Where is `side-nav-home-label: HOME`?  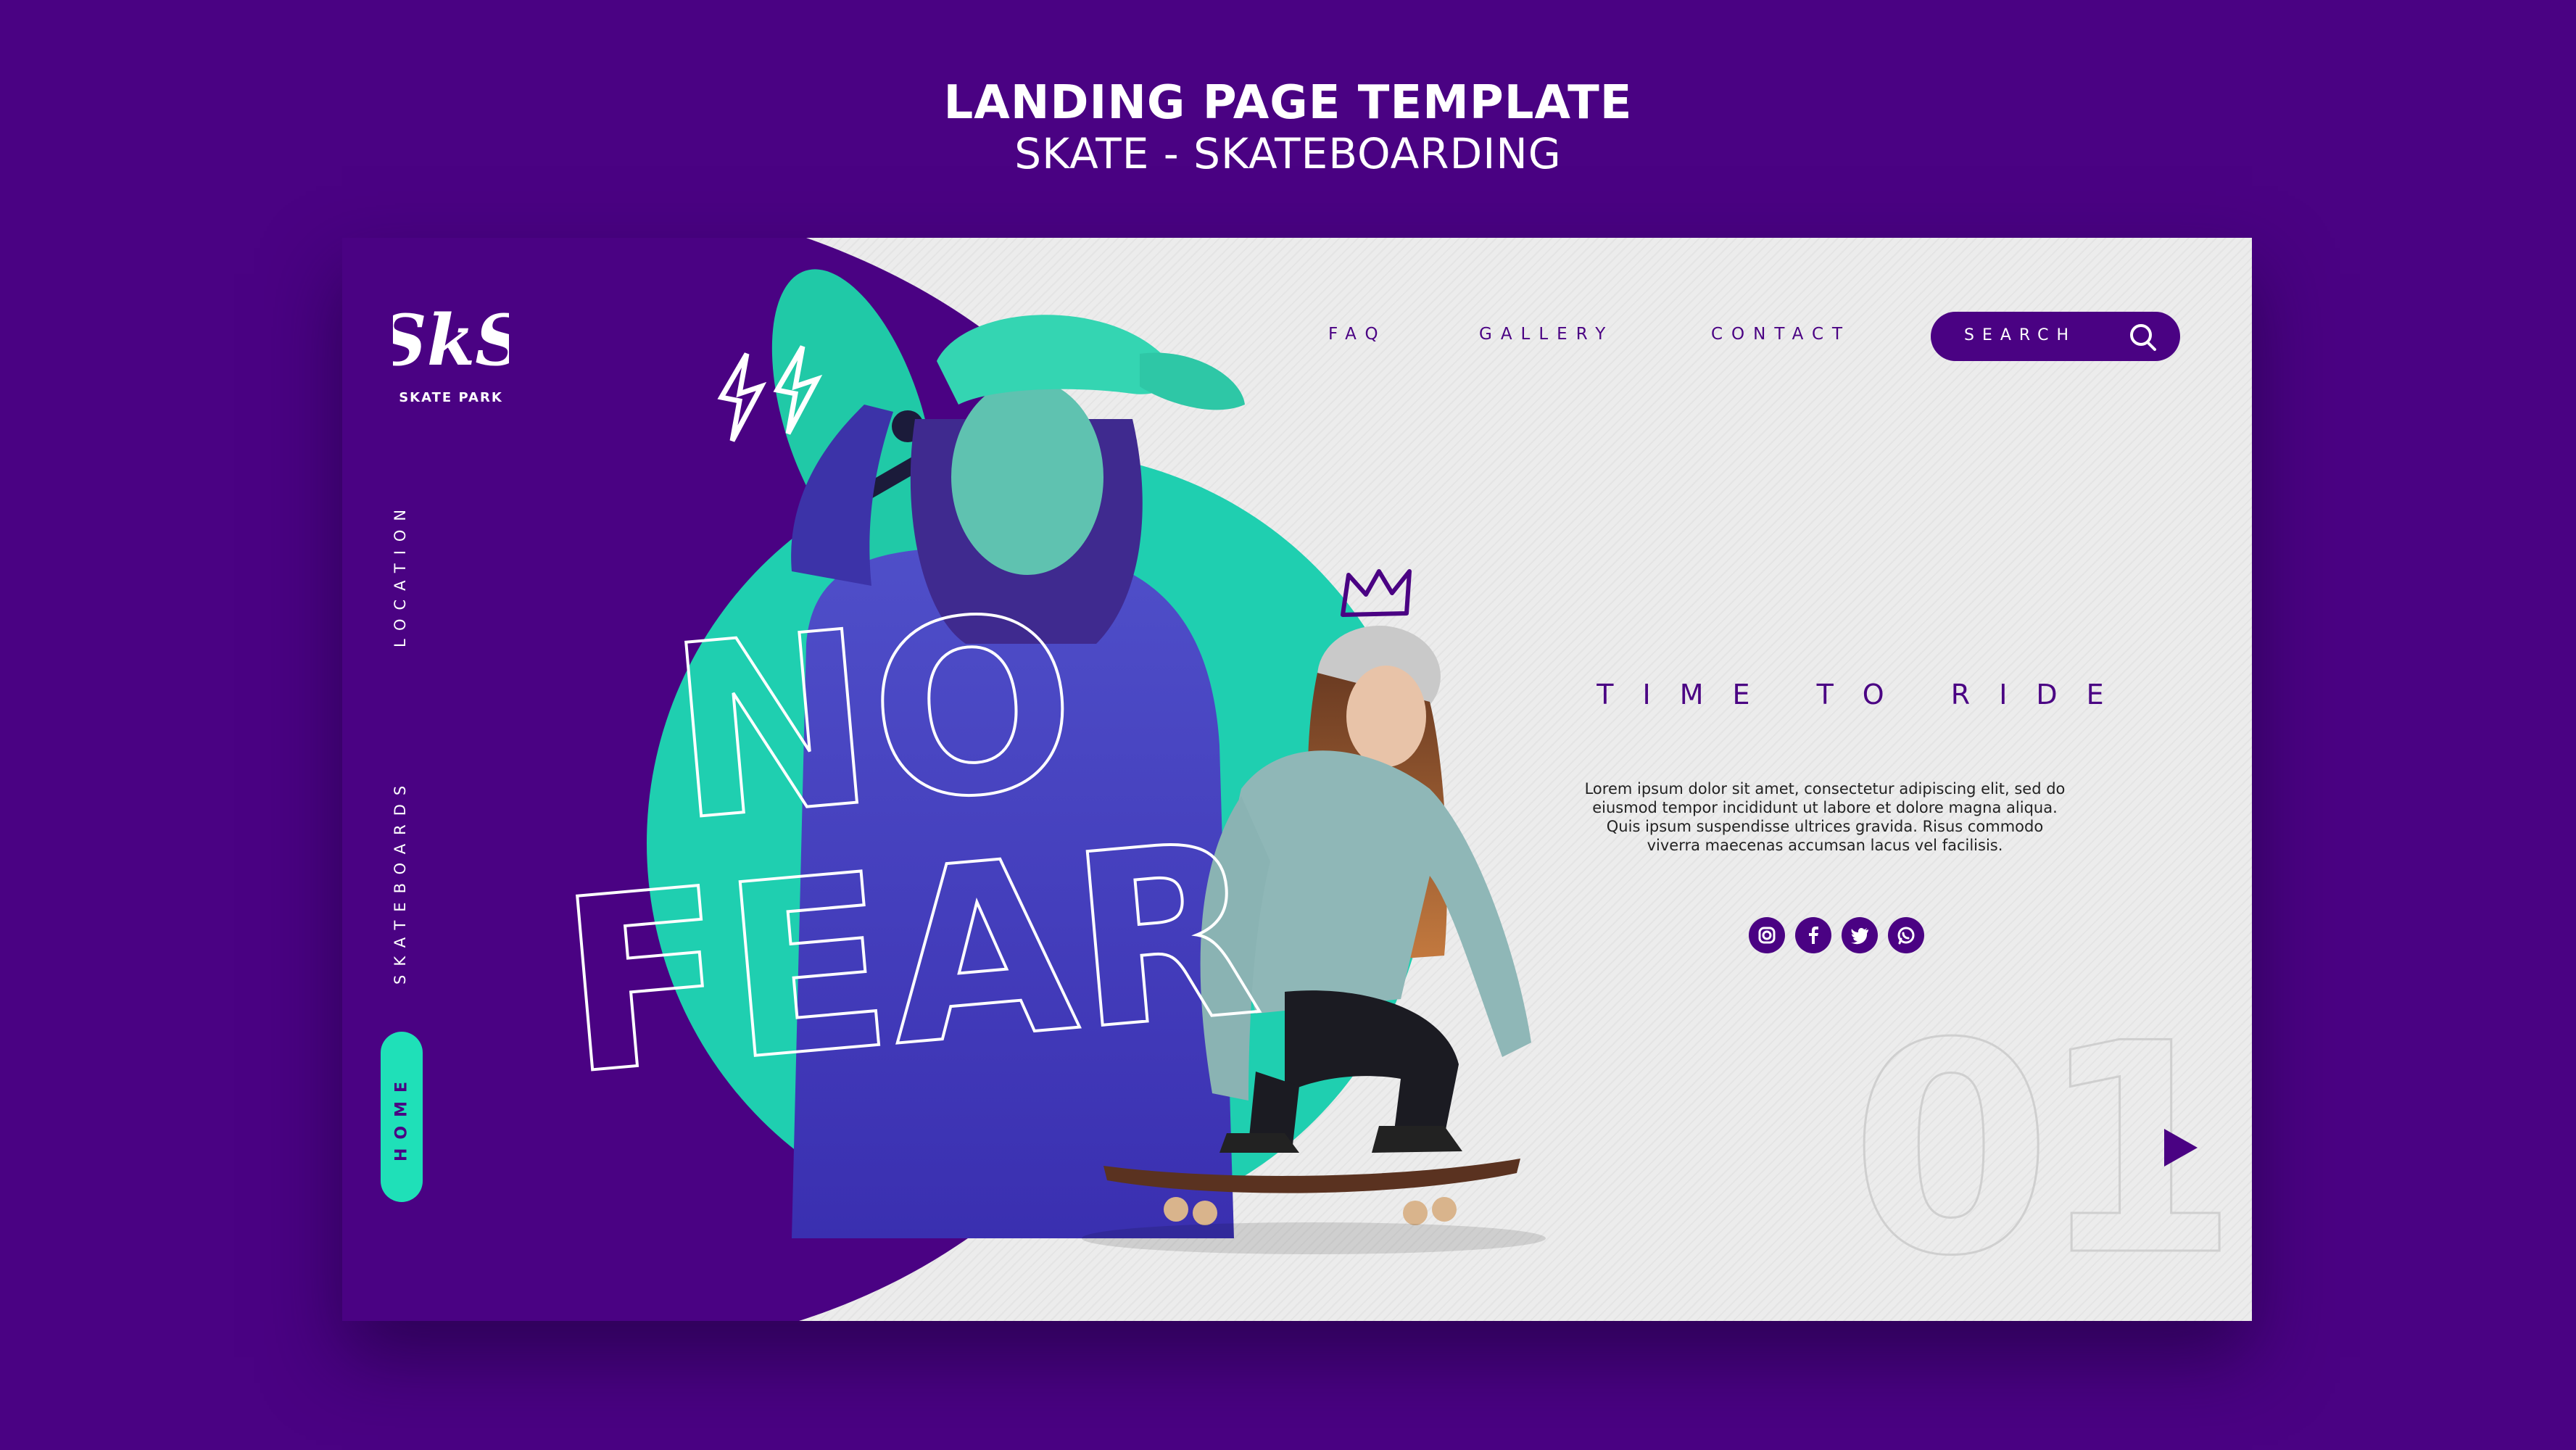 side-nav-home-label: HOME is located at coordinates (402, 1116).